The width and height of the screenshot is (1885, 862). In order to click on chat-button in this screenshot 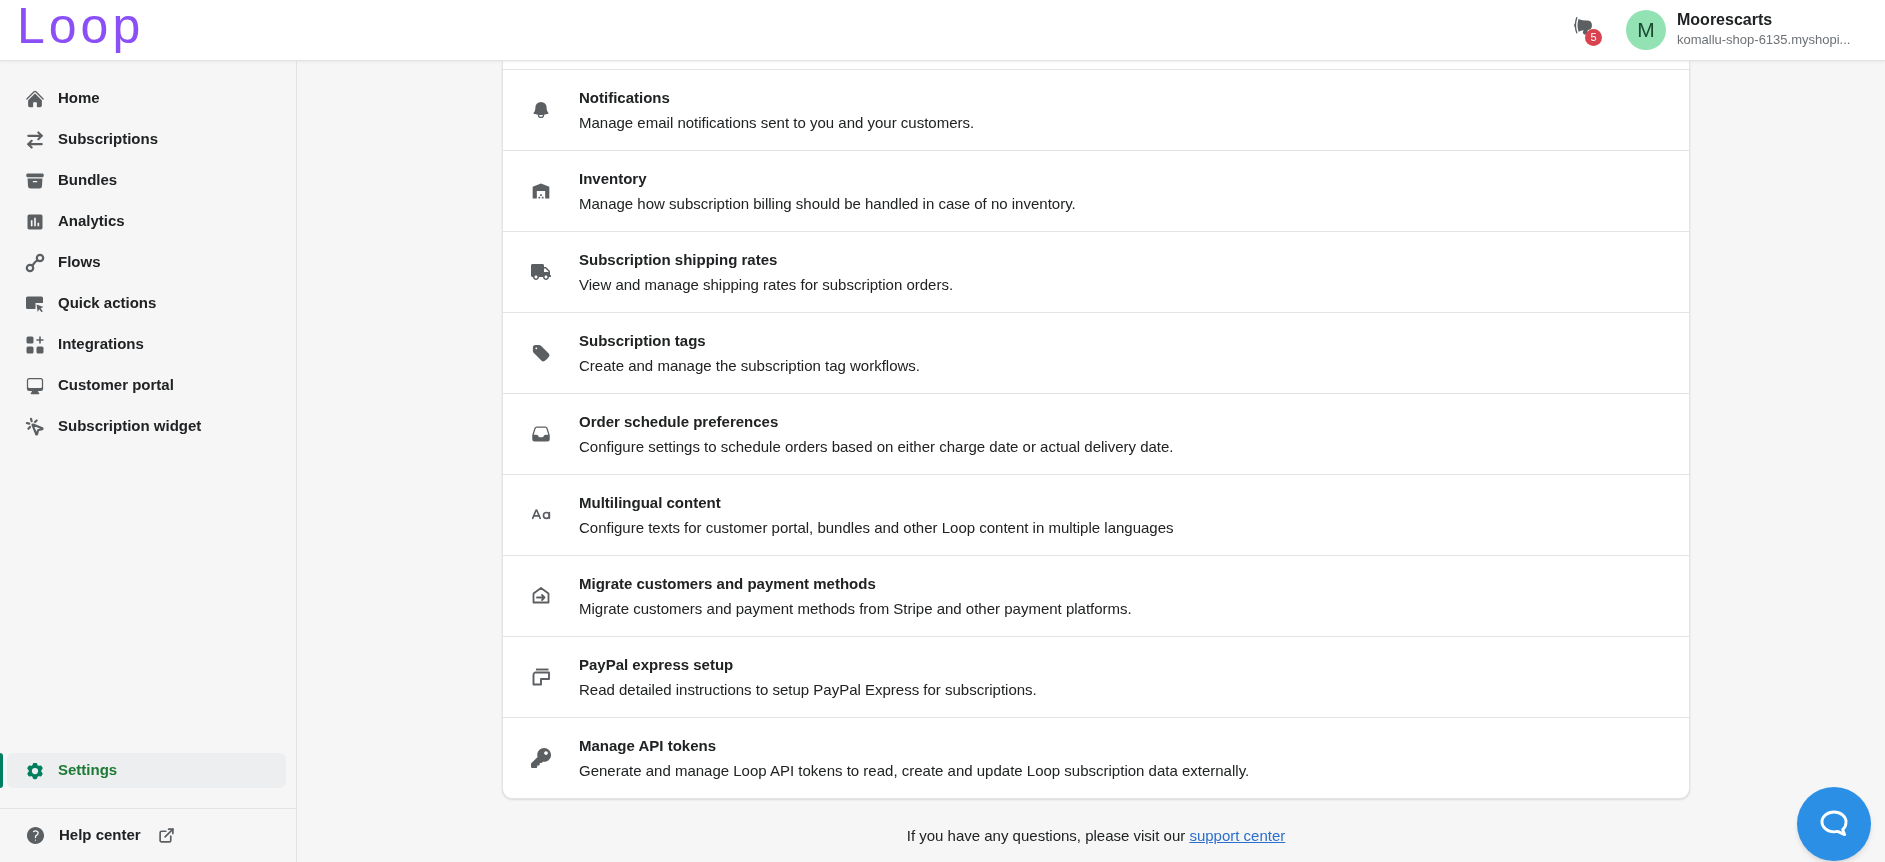, I will do `click(1834, 824)`.